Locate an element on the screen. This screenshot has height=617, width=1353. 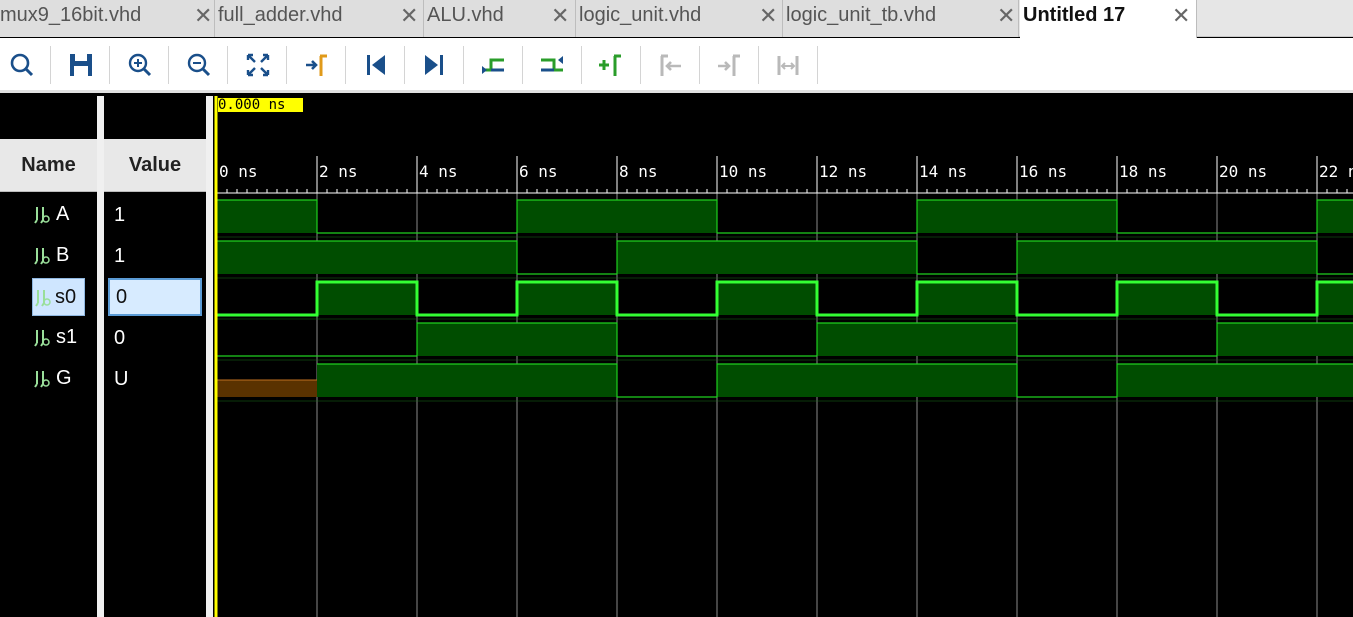
tab-label: logic_unit_tb.vhd is located at coordinates (861, 15).